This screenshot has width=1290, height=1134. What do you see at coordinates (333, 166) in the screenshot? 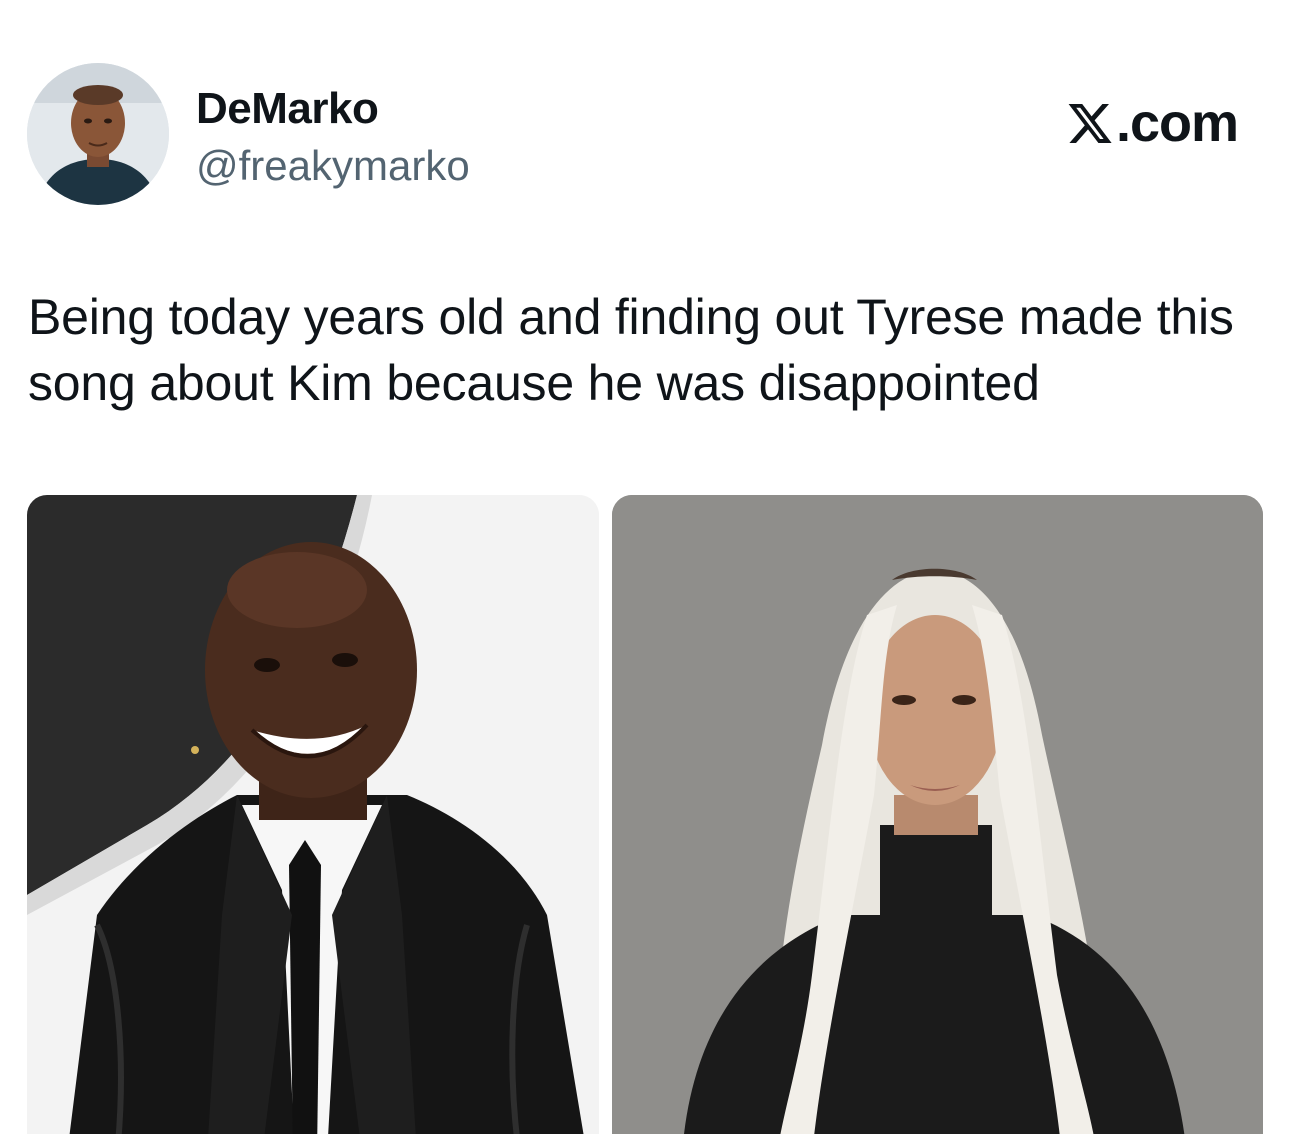
I see `author-handle: @freakymarko` at bounding box center [333, 166].